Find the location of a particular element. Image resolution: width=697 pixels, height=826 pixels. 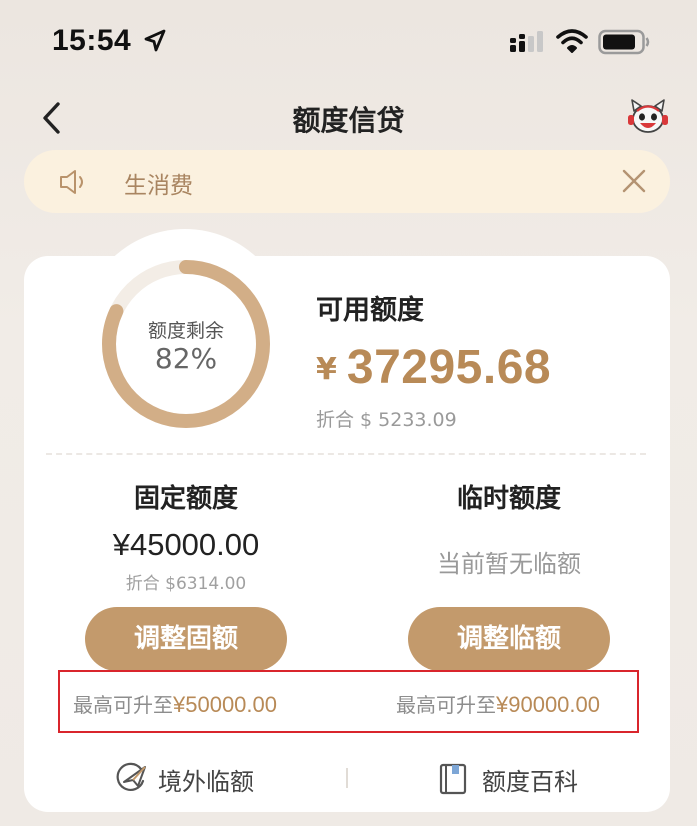

wifi-icon is located at coordinates (572, 41).